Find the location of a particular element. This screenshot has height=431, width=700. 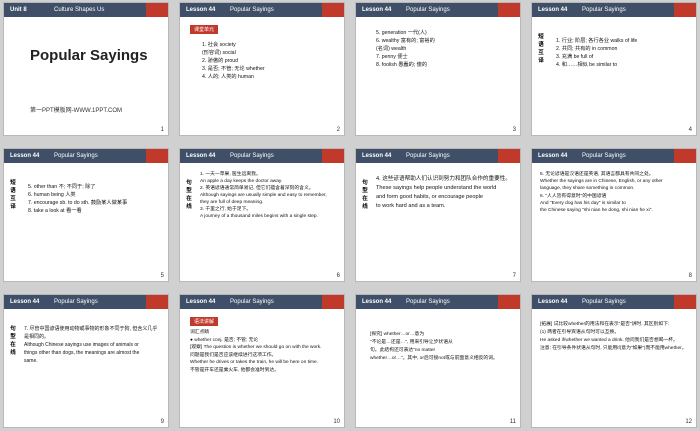

slide-number: 2 is located at coordinates (338, 130).